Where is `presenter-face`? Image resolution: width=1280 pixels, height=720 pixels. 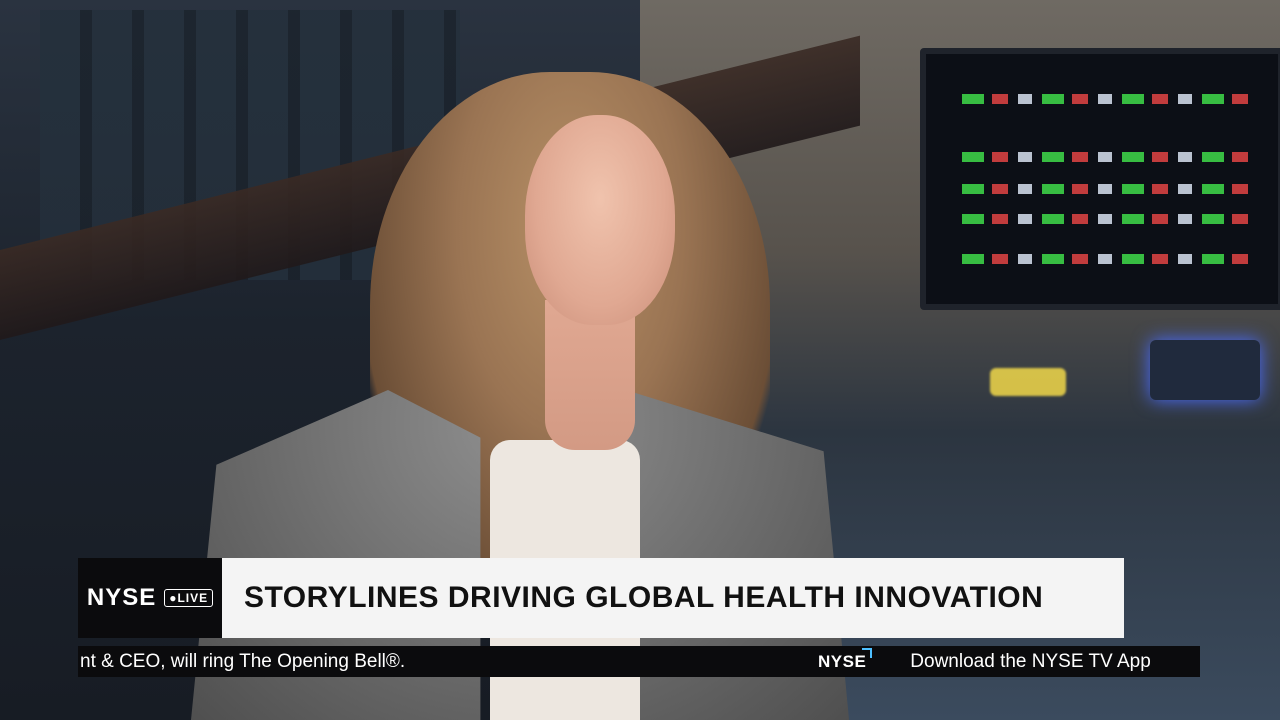
presenter-face is located at coordinates (600, 220).